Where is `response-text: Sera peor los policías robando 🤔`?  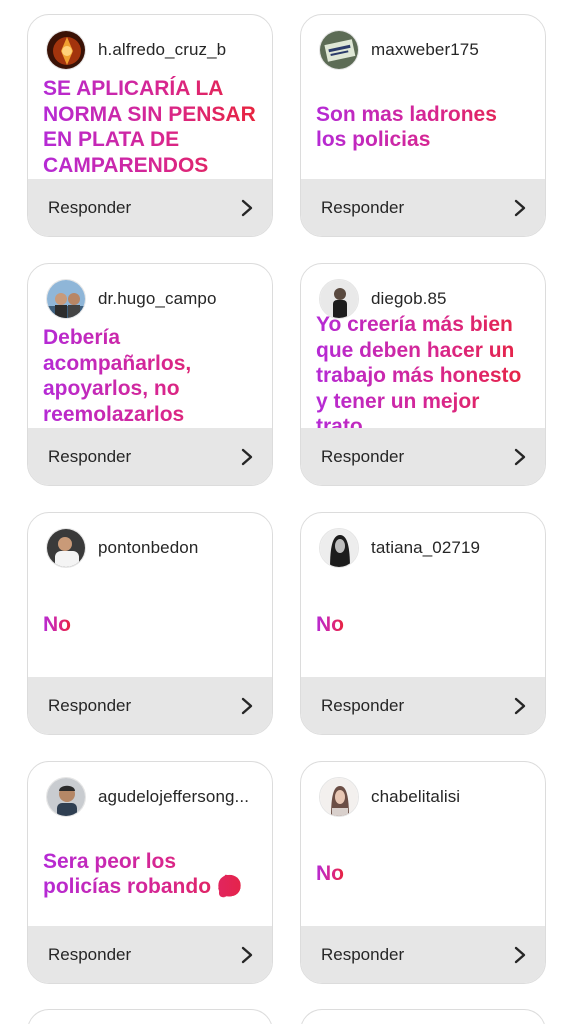 response-text: Sera peor los policías robando 🤔 is located at coordinates (151, 874).